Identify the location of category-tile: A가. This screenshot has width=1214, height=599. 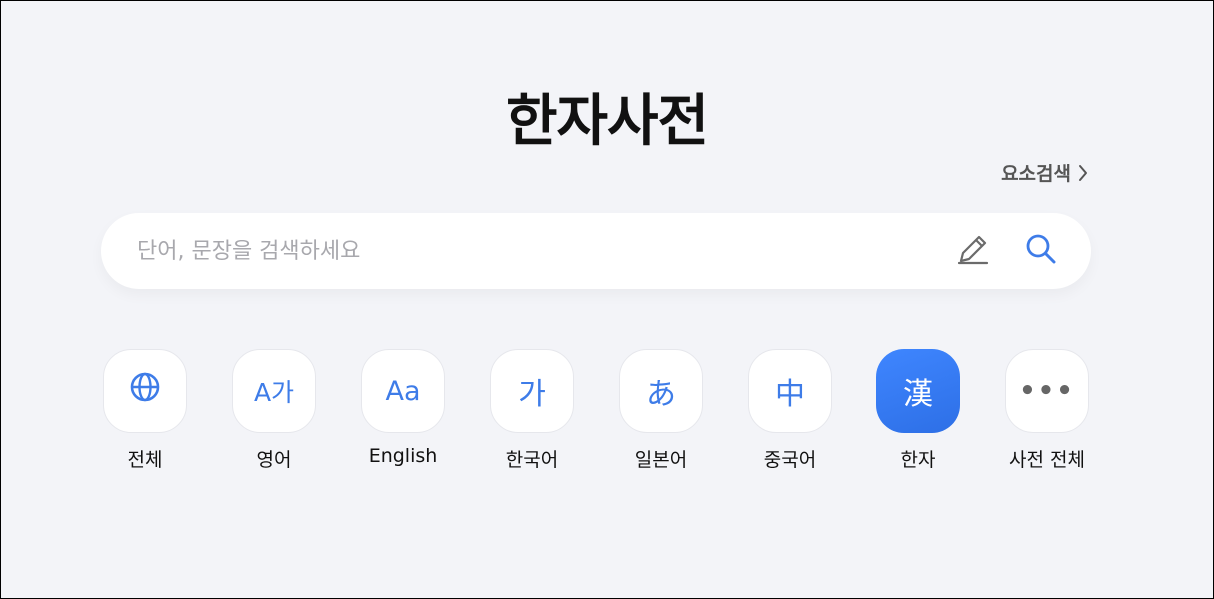
(274, 391).